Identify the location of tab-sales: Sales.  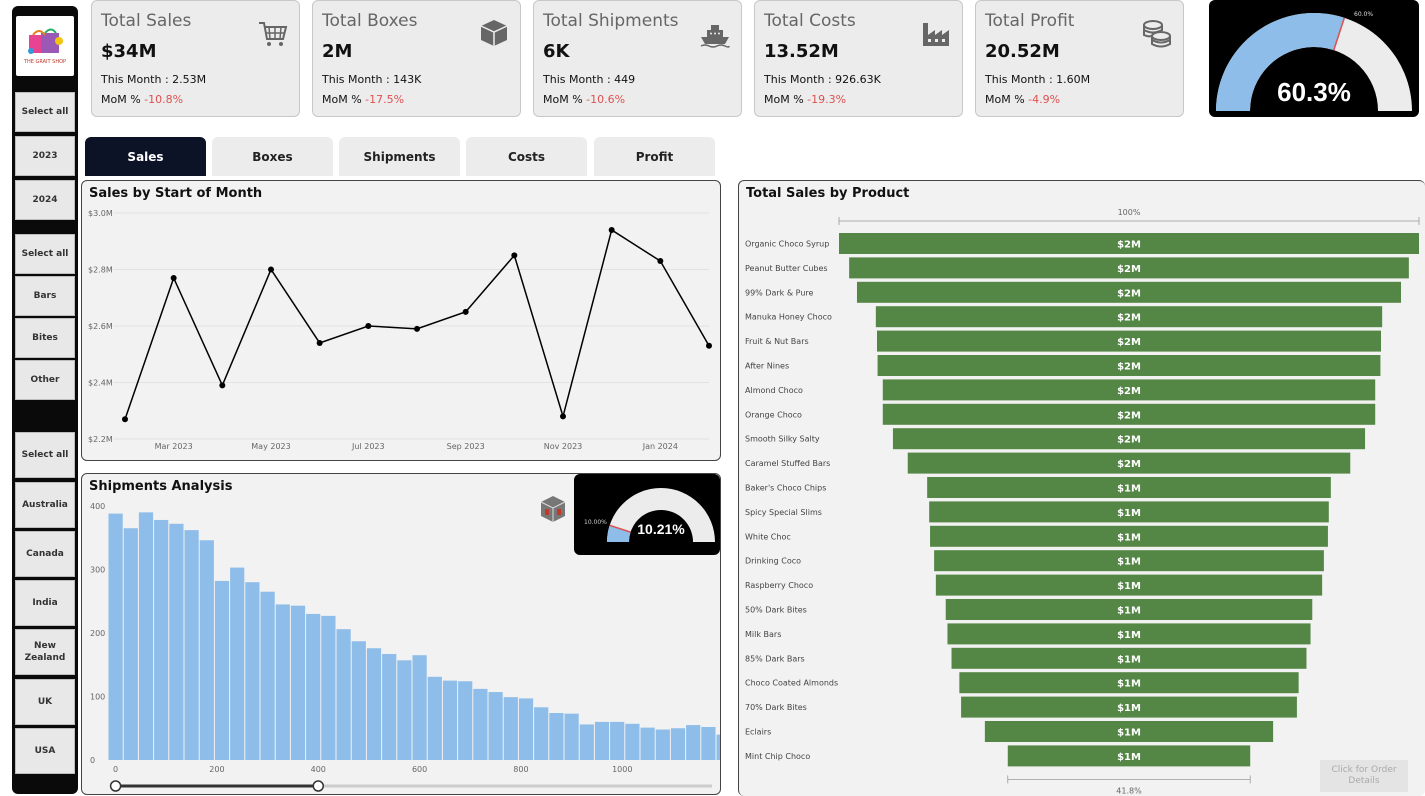
(145, 156).